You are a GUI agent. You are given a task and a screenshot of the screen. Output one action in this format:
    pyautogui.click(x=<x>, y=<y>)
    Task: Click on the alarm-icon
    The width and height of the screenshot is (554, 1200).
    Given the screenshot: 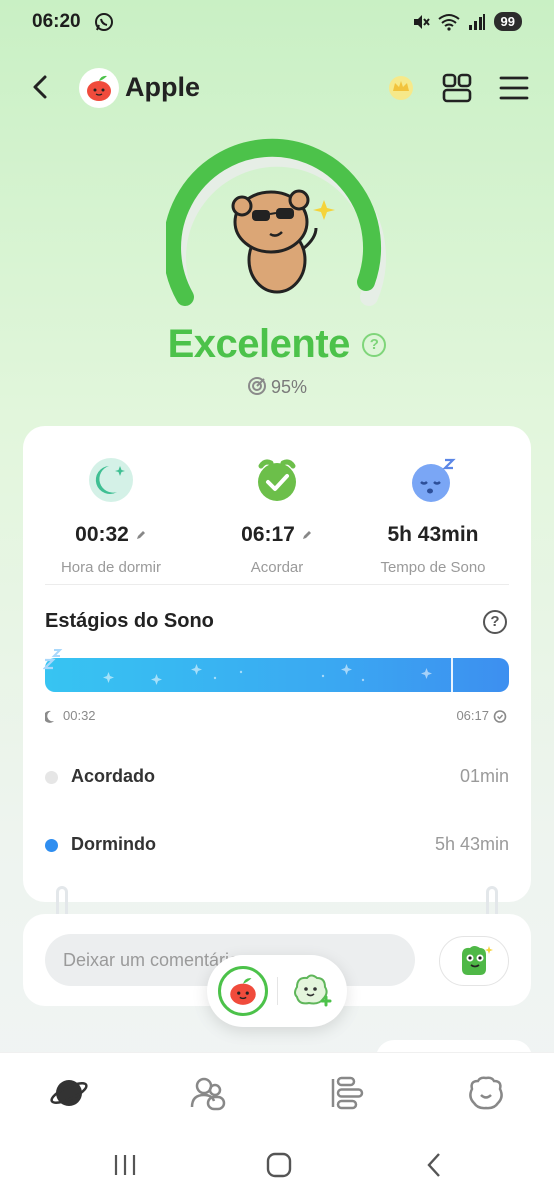 What is the action you would take?
    pyautogui.click(x=500, y=716)
    